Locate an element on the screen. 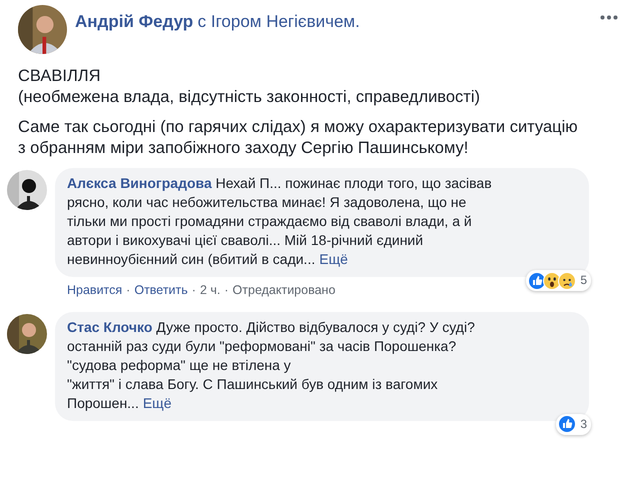  reaction-count: 3 is located at coordinates (583, 424).